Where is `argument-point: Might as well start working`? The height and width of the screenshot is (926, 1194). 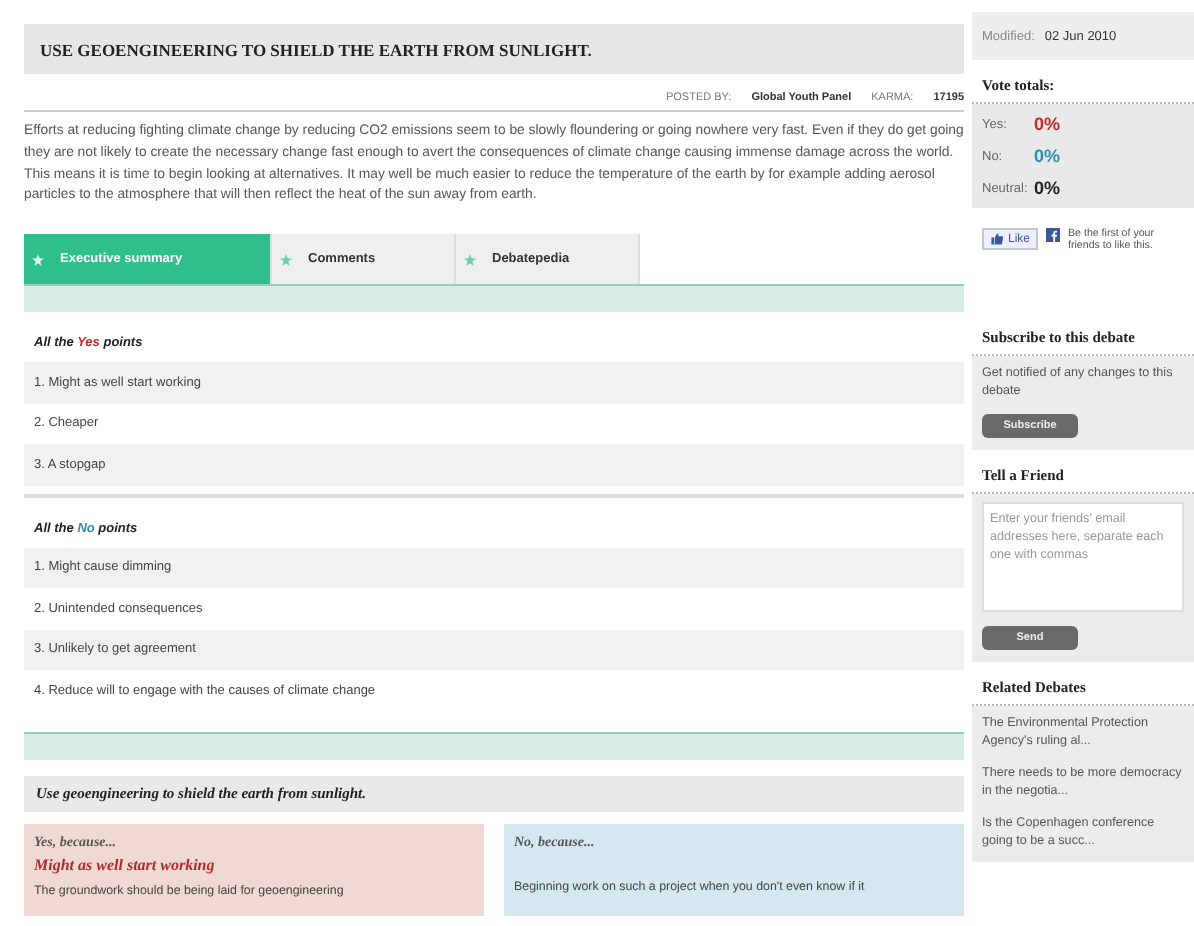
argument-point: Might as well start working is located at coordinates (254, 864).